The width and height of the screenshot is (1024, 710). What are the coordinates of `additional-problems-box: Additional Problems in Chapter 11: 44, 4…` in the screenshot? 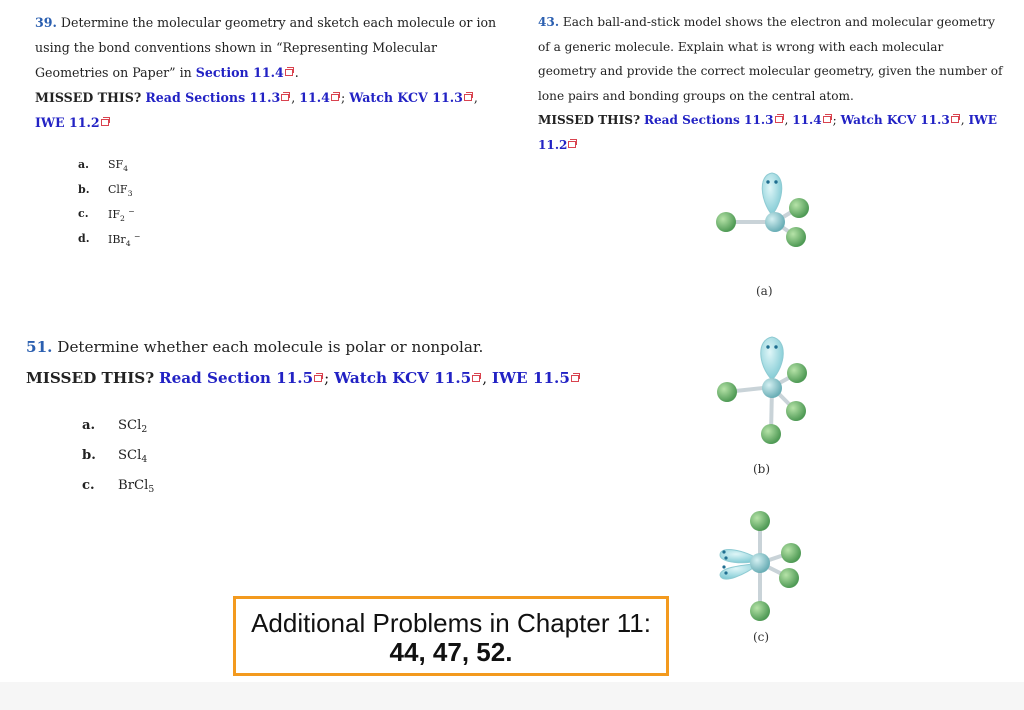 It's located at (451, 636).